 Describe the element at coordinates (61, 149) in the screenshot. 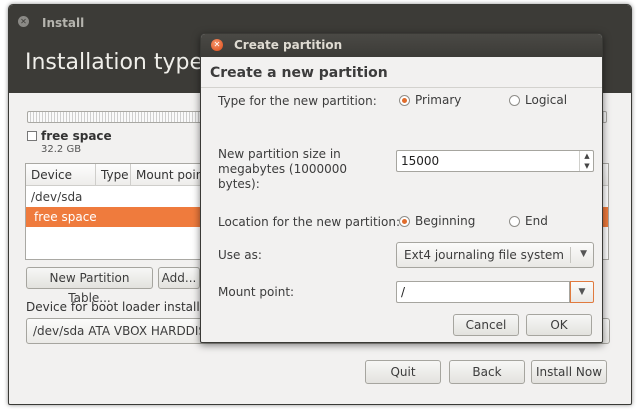

I see `legend-size: 32.2 GB` at that location.